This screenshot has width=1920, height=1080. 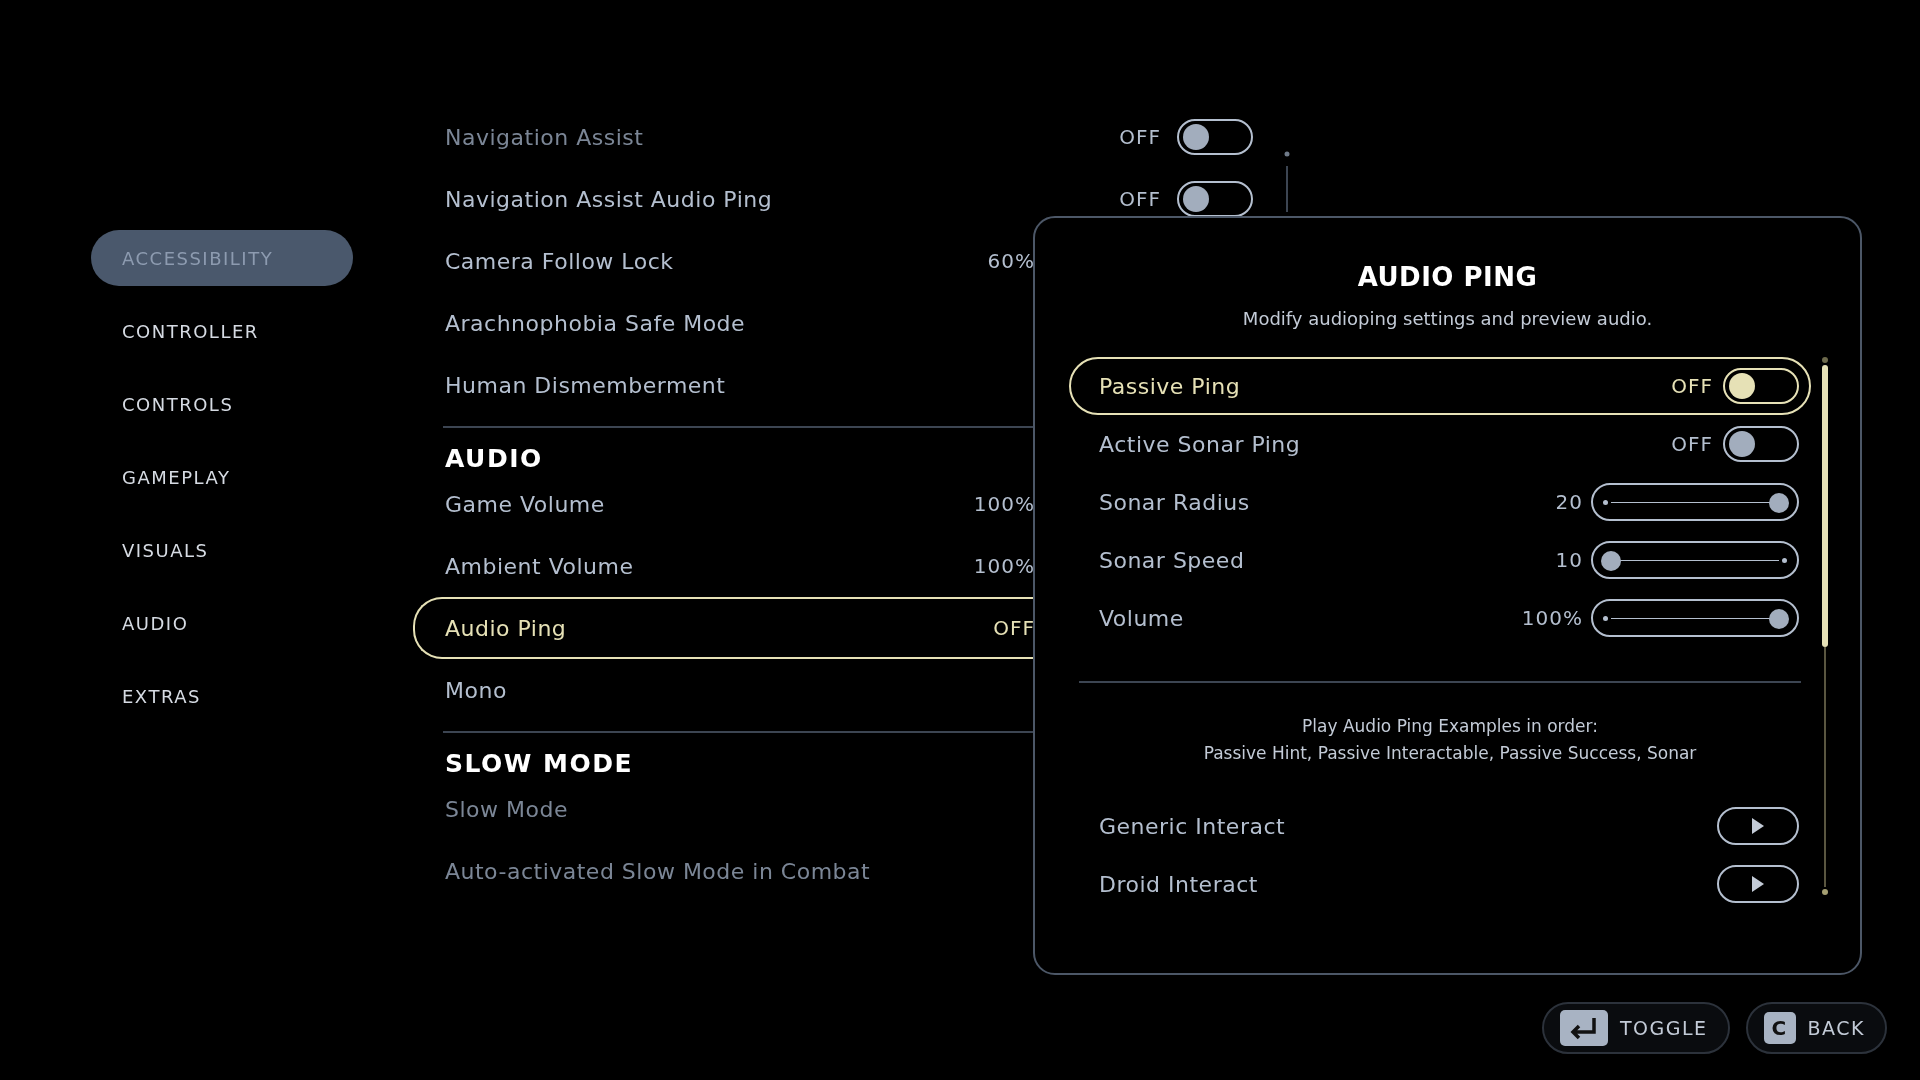 What do you see at coordinates (222, 477) in the screenshot?
I see `nav-tab: GAMEPLAY` at bounding box center [222, 477].